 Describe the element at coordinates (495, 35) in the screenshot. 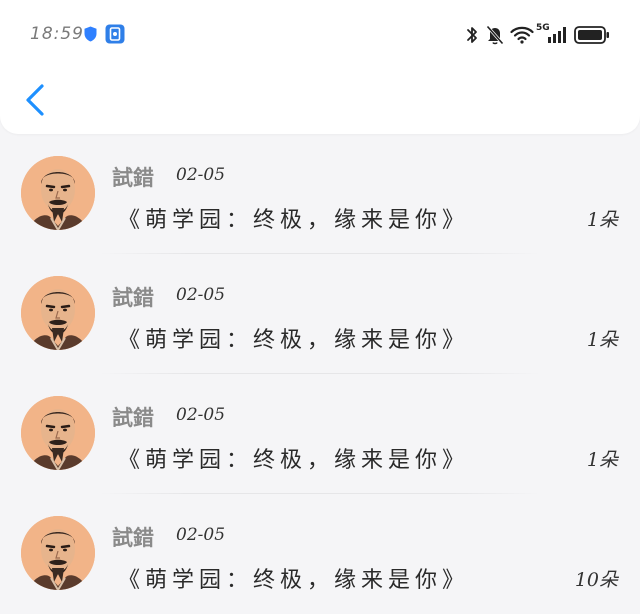

I see `mute-bell-icon` at that location.